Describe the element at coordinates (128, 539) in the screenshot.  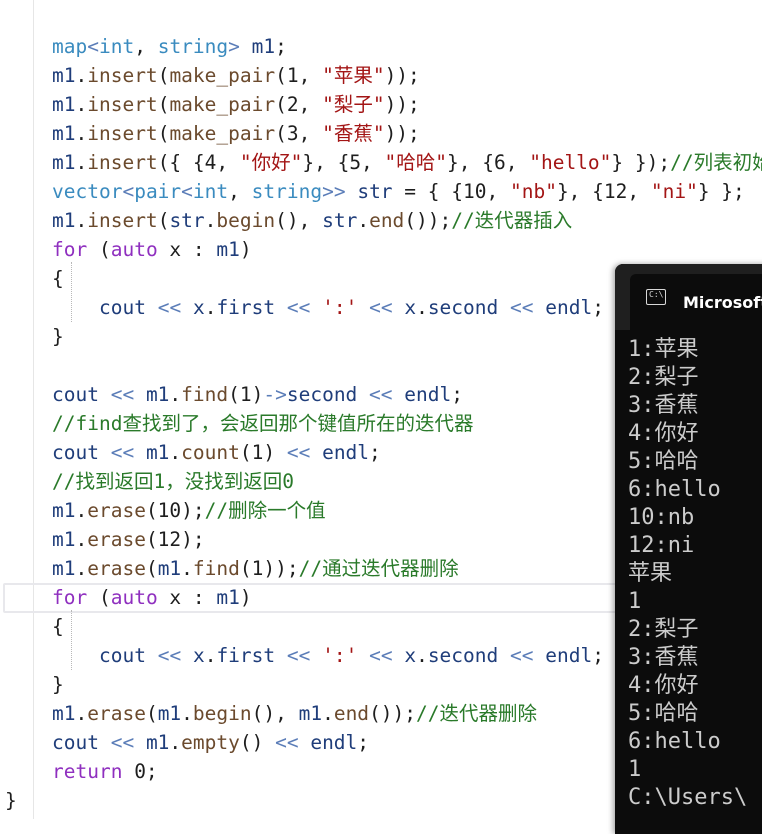
I see `code-line: m1.erase(12);` at that location.